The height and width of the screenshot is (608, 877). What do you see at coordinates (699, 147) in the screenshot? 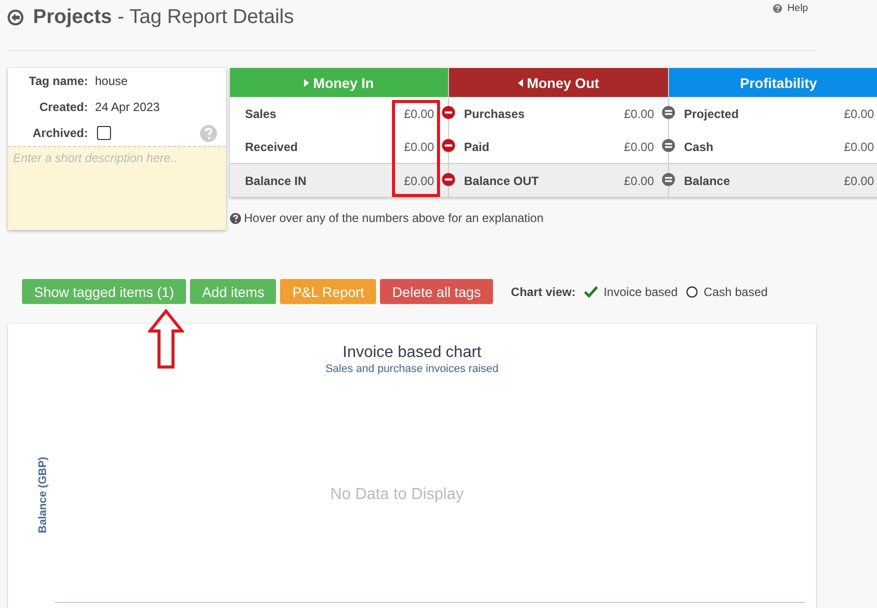
I see `row-label: Cash` at bounding box center [699, 147].